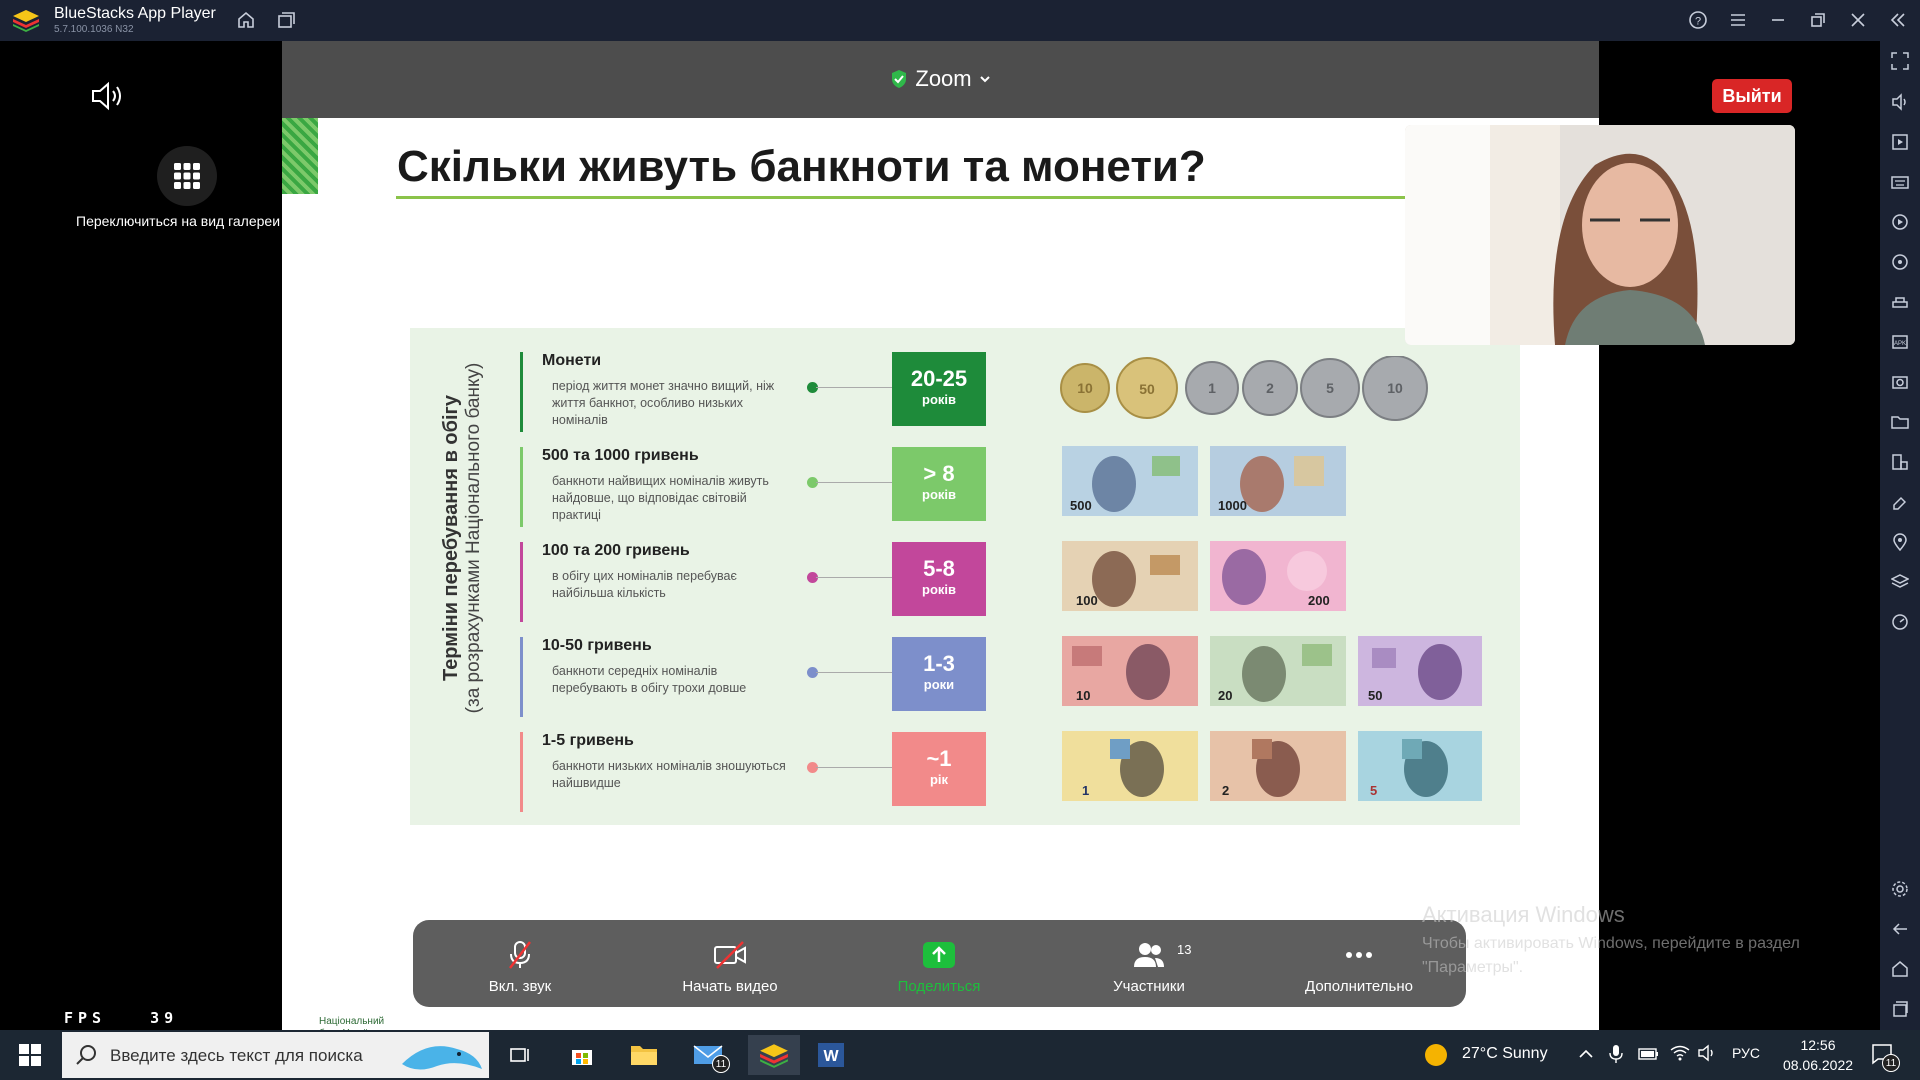 This screenshot has width=1920, height=1080. I want to click on bluestacks-titlebar: BlueStacks App Player 5.7.100.1036 N32 ?, so click(960, 20).